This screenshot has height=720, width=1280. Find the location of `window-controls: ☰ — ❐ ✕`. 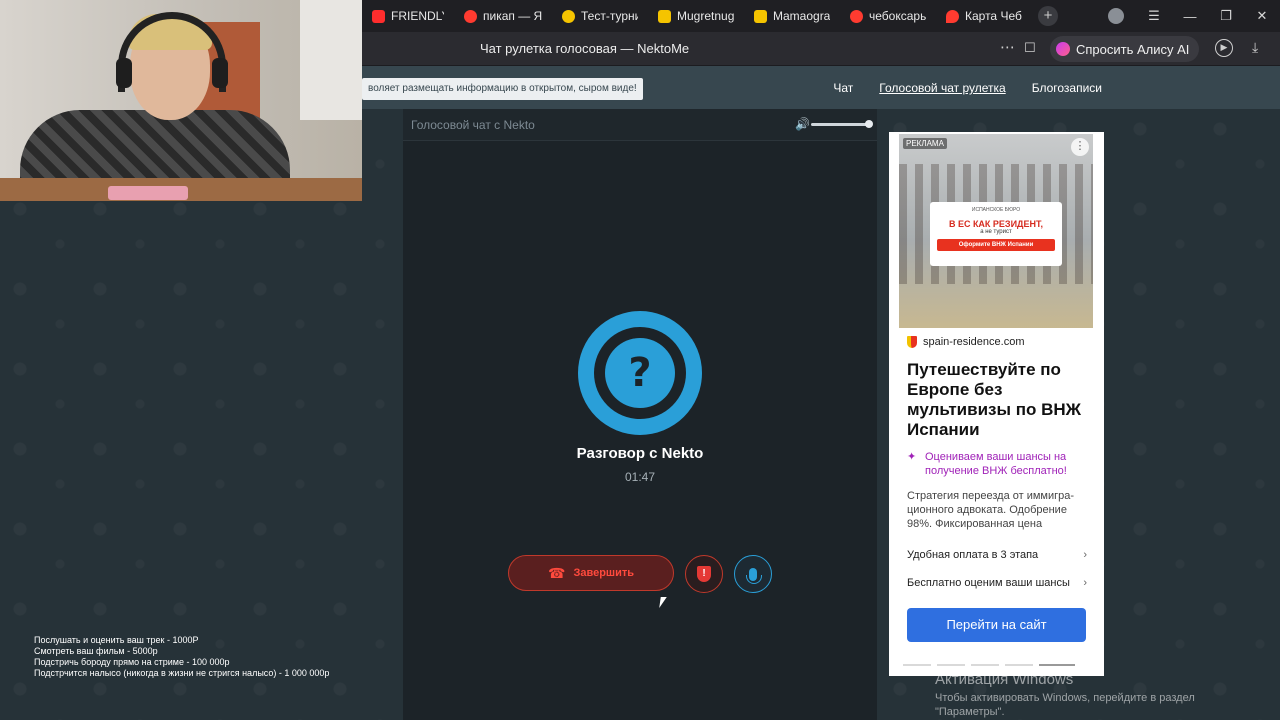

window-controls: ☰ — ❐ ✕ is located at coordinates (1194, 16).